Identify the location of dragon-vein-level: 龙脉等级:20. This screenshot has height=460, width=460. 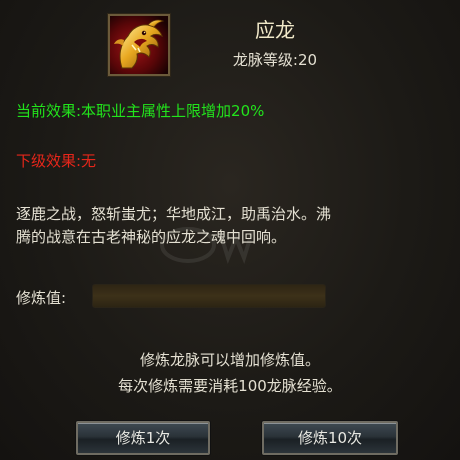
(275, 60).